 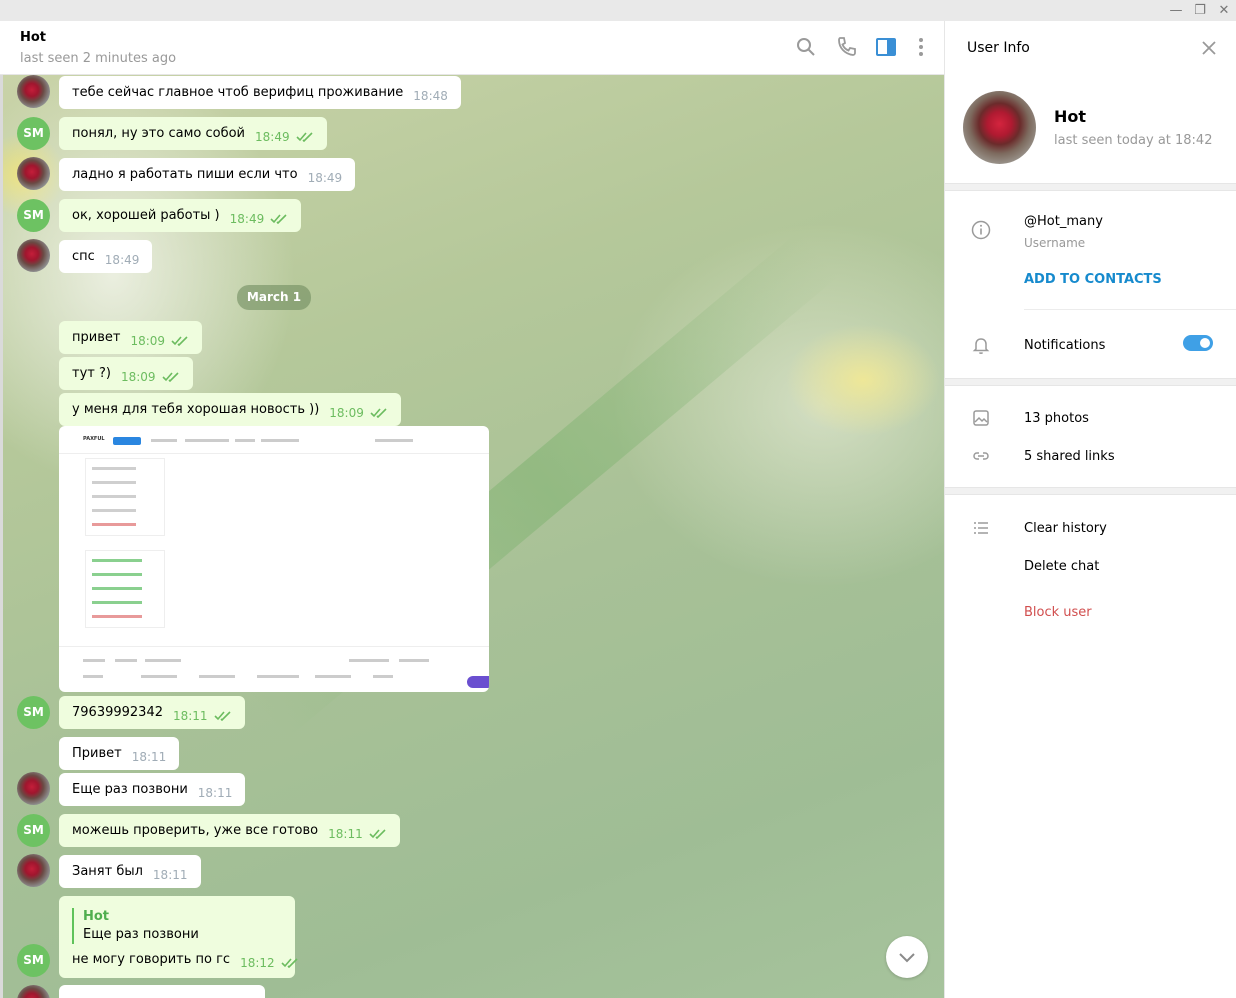 I want to click on message-bubble: ок, хорошей работы ) 18:49, so click(x=180, y=215).